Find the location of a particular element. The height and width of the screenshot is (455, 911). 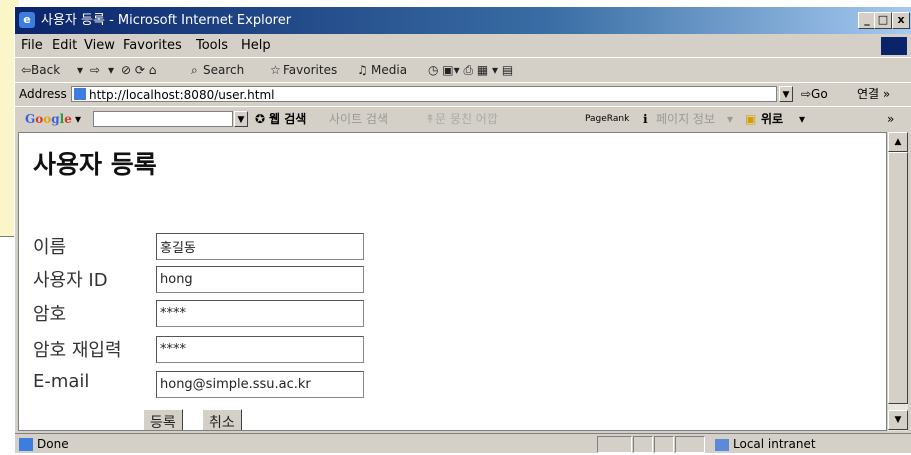

user-id-label: 사용자 ID is located at coordinates (70, 280).